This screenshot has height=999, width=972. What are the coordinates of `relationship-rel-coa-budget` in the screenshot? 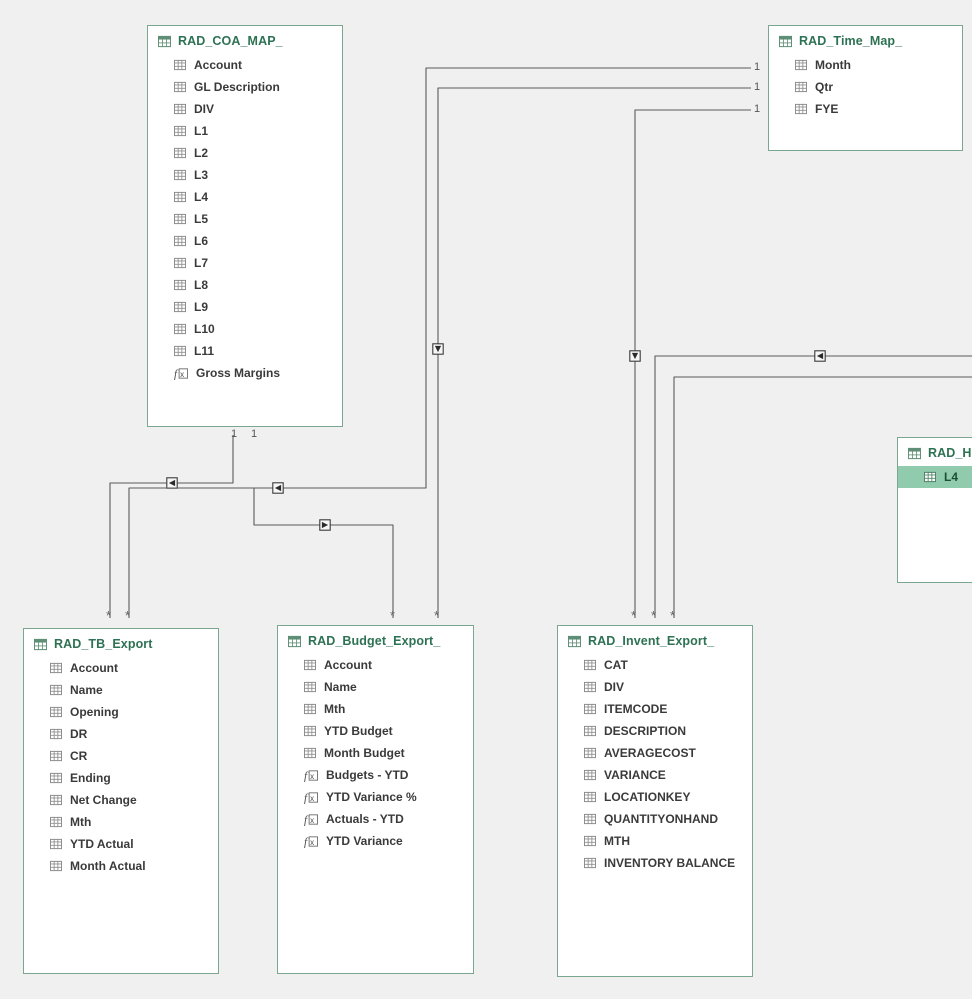 It's located at (261, 552).